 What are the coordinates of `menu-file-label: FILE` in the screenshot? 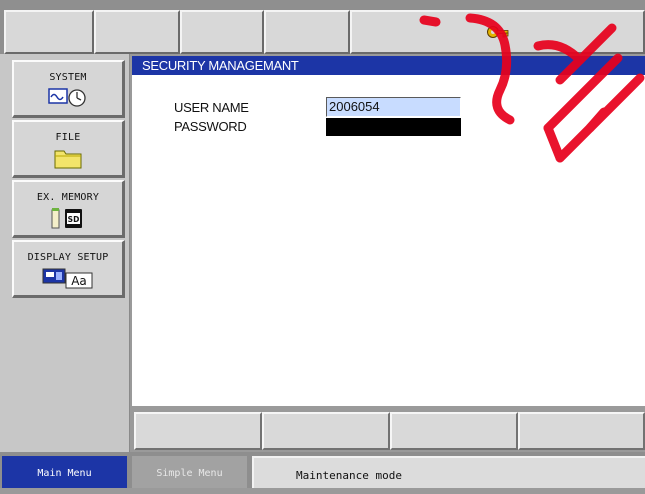 It's located at (68, 137).